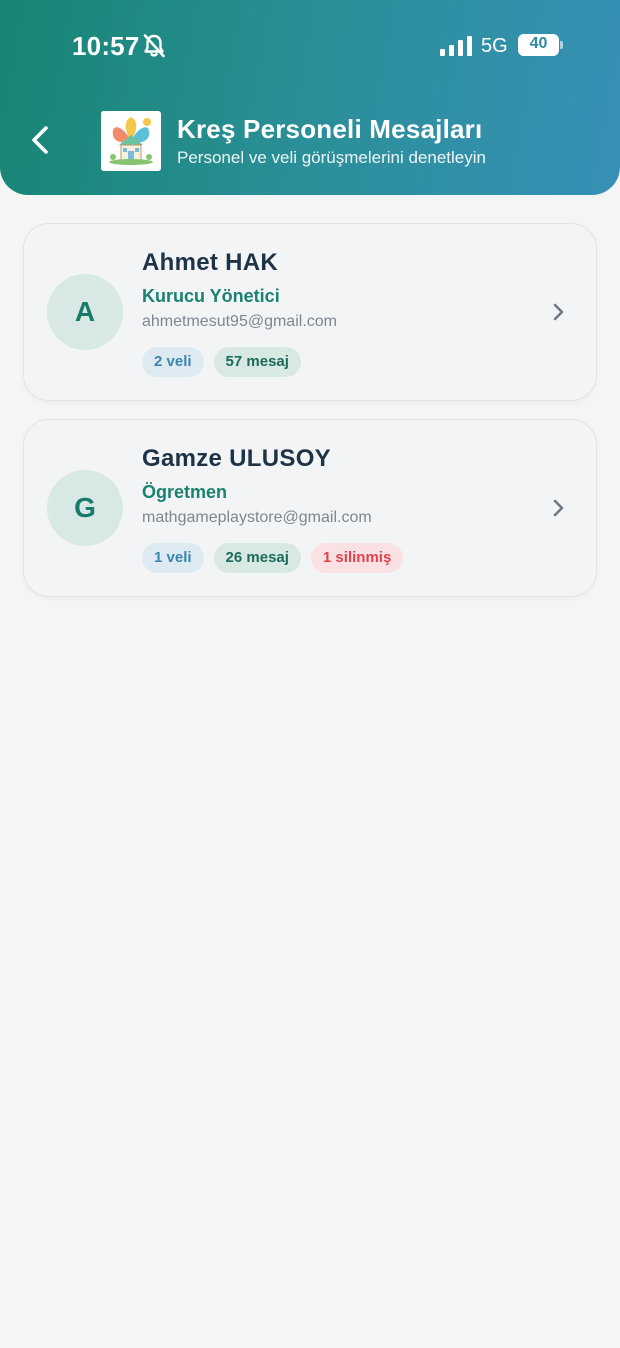 This screenshot has height=1348, width=620. What do you see at coordinates (154, 46) in the screenshot?
I see `bell-off-icon` at bounding box center [154, 46].